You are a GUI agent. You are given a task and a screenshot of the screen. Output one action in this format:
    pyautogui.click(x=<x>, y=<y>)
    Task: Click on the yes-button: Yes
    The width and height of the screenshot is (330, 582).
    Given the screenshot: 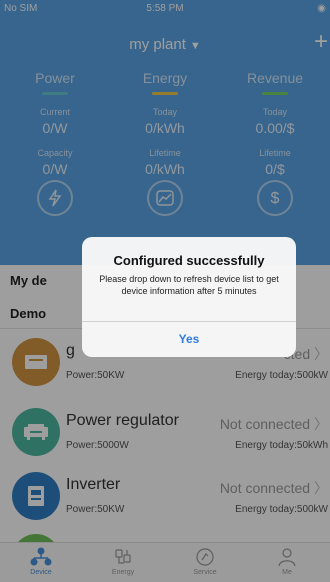 What is the action you would take?
    pyautogui.click(x=189, y=339)
    